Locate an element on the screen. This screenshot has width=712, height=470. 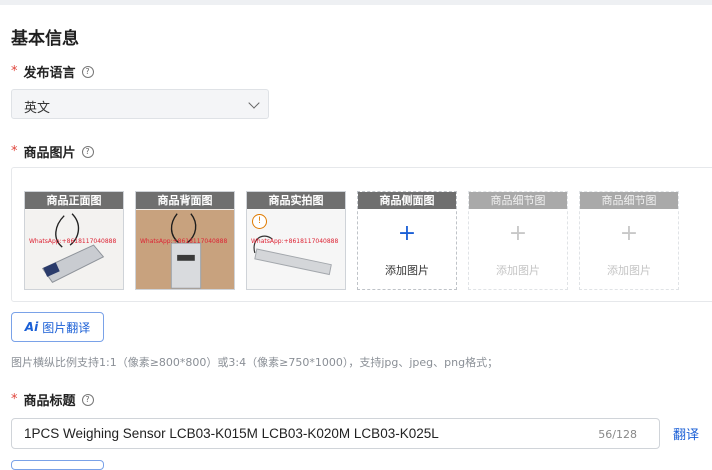
product-photo-front is located at coordinates (74, 249).